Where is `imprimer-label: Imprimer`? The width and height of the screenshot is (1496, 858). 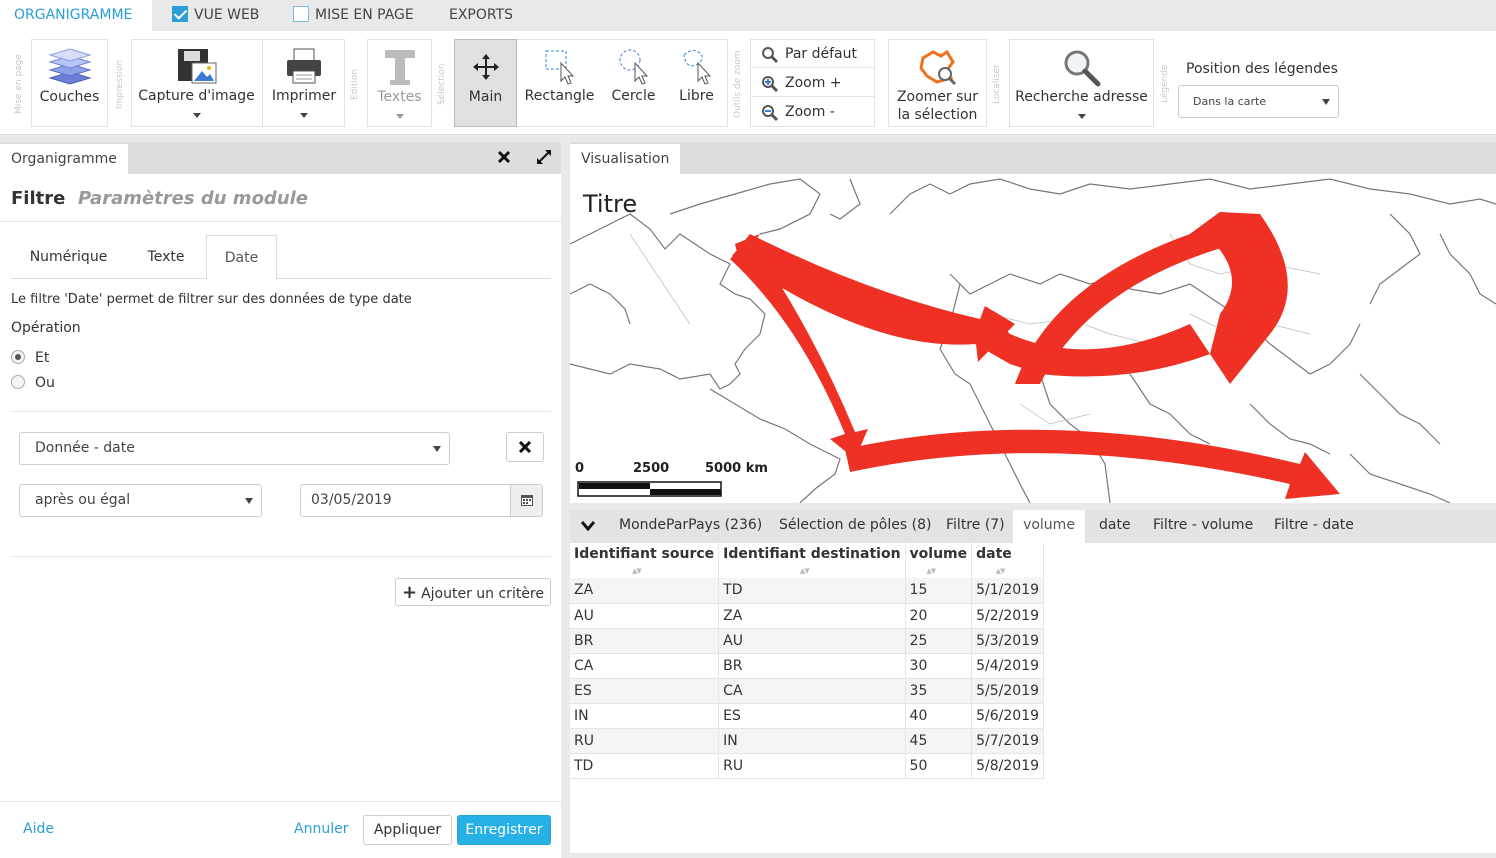
imprimer-label: Imprimer is located at coordinates (304, 96).